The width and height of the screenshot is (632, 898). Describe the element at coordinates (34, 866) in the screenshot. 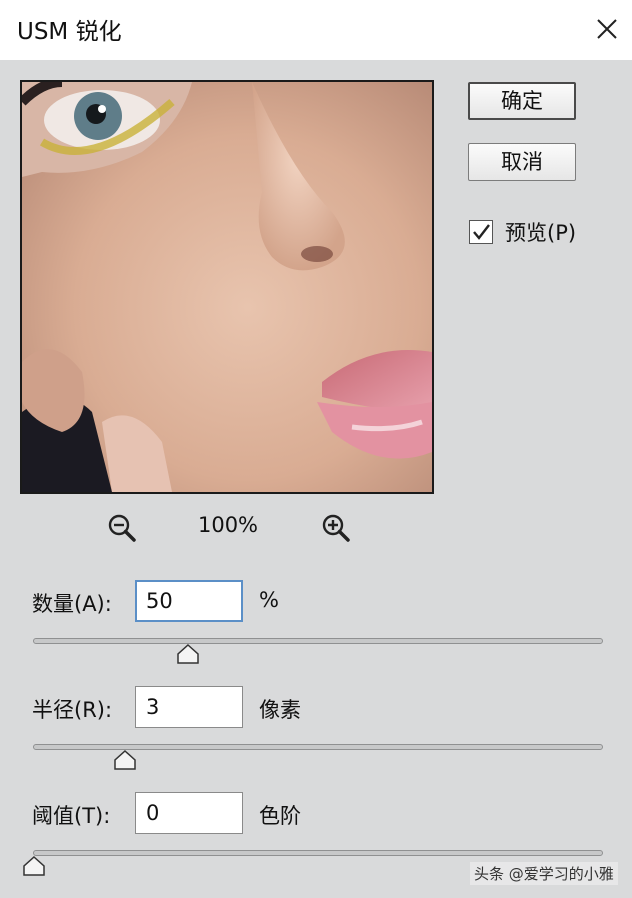

I see `threshold-slider-thumb` at that location.